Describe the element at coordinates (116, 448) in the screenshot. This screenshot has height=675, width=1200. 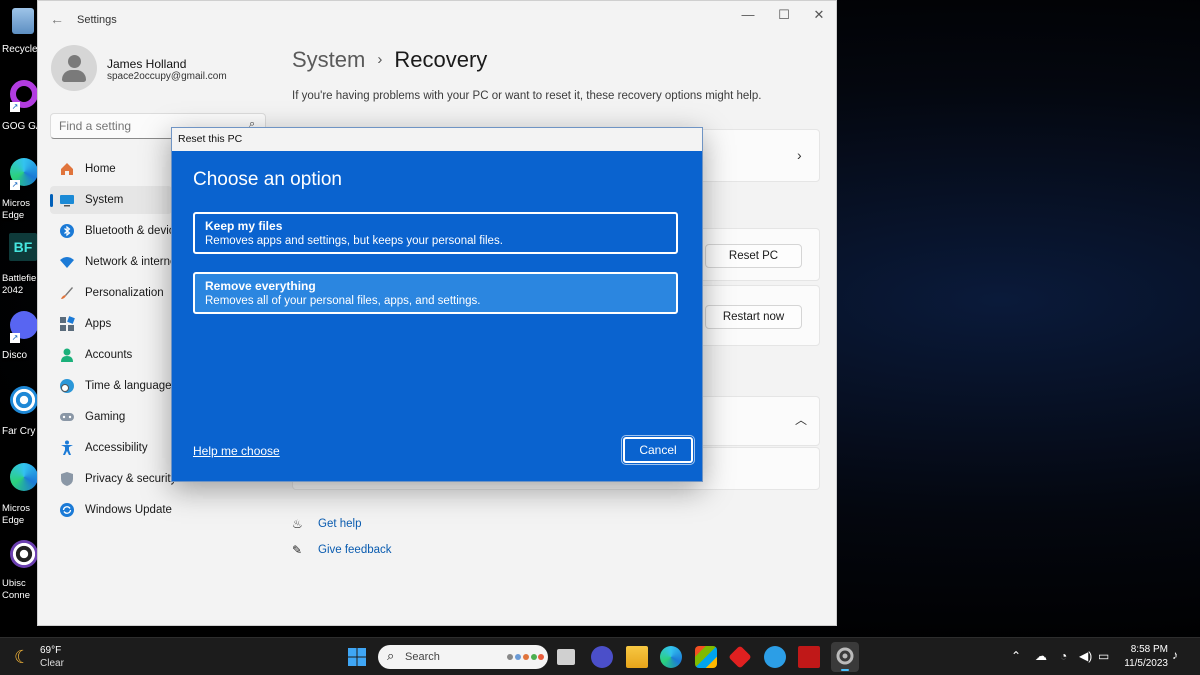
I see `sidebar-item-label: Accessibility` at that location.